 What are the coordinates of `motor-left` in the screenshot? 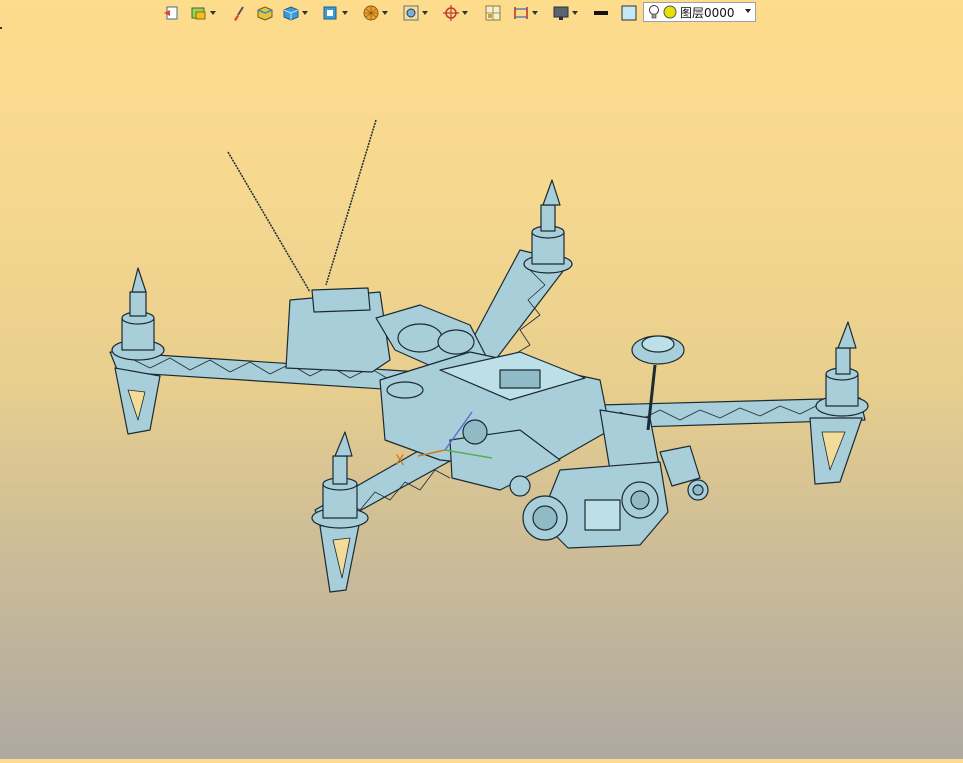 It's located at (138, 314).